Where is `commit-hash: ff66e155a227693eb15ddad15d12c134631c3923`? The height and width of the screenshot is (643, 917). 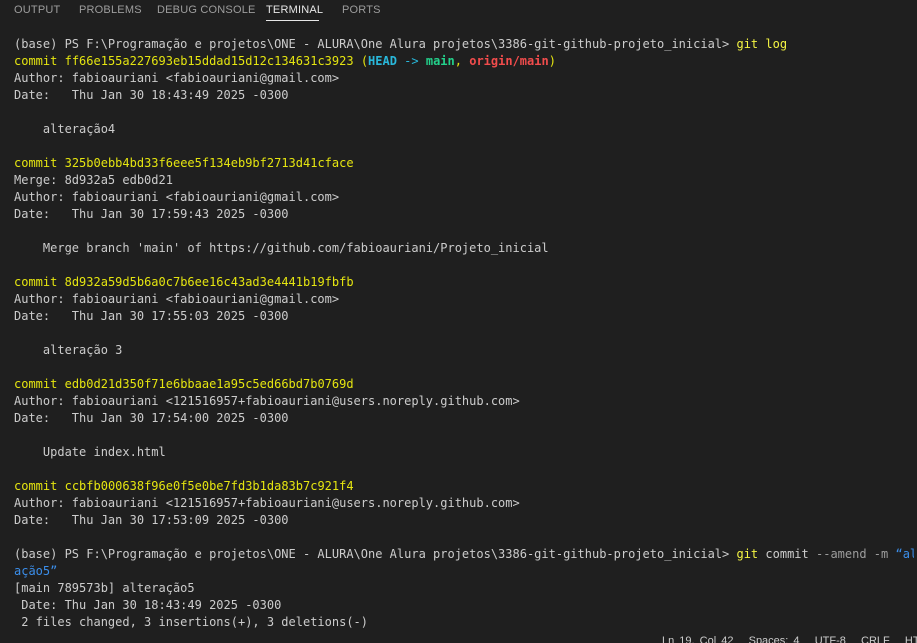
commit-hash: ff66e155a227693eb15ddad15d12c134631c3923 is located at coordinates (209, 61).